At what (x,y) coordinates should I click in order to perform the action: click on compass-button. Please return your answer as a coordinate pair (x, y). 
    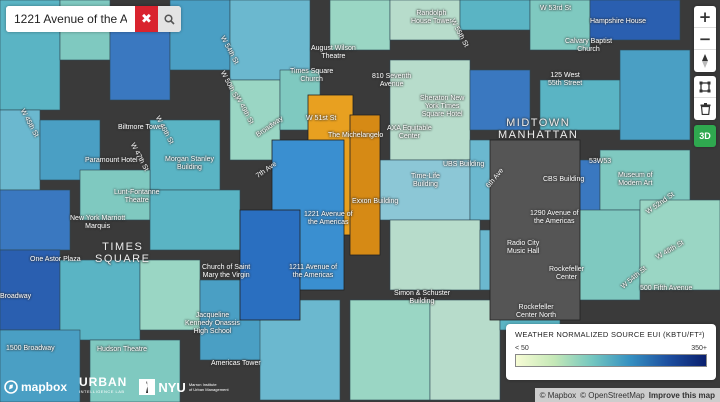
    Looking at the image, I should click on (705, 61).